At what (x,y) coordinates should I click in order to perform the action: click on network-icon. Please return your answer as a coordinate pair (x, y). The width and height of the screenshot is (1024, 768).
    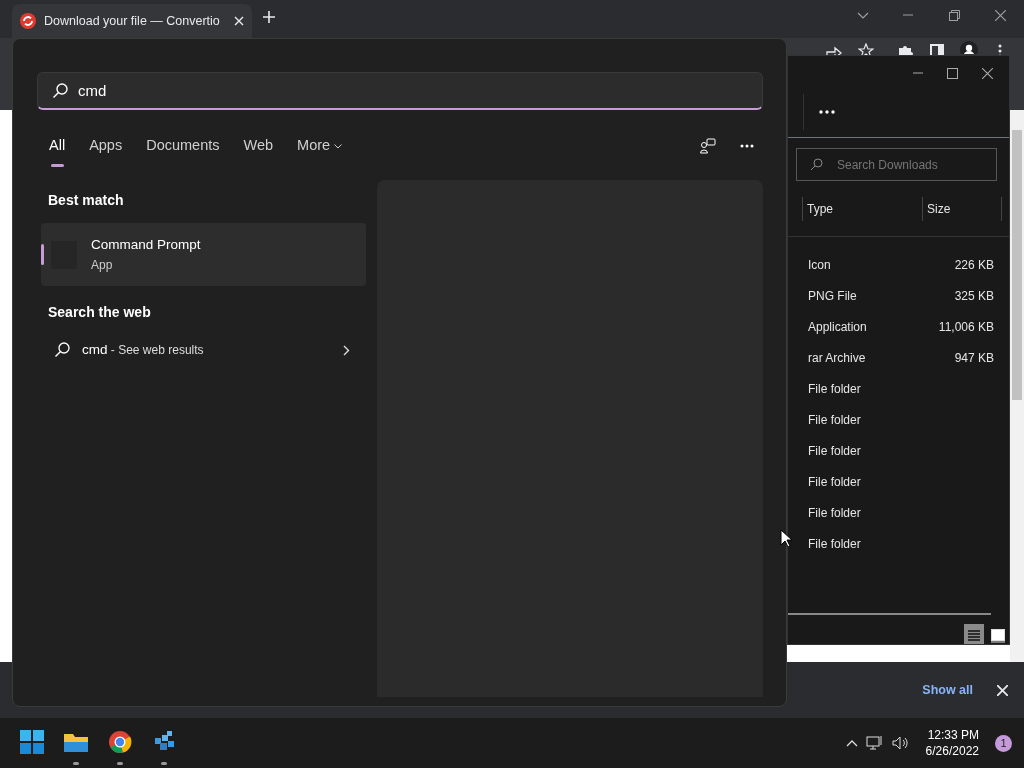
    Looking at the image, I should click on (874, 743).